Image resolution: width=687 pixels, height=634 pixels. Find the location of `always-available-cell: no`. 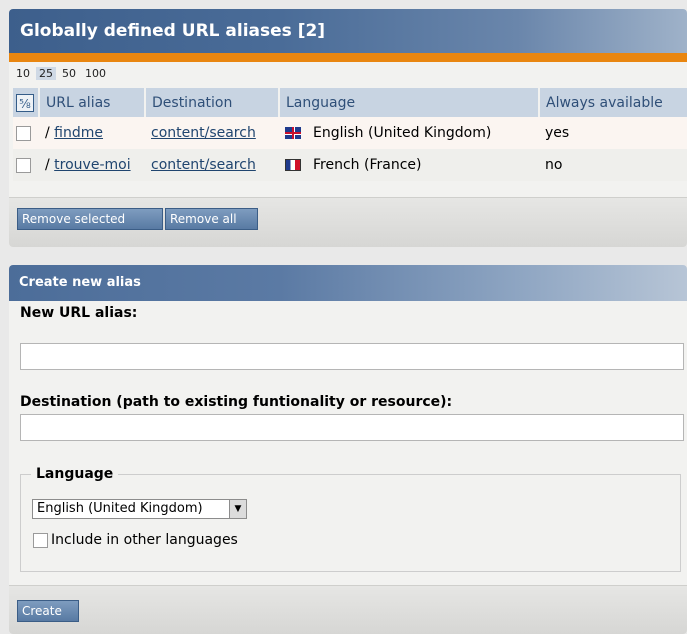

always-available-cell: no is located at coordinates (613, 165).